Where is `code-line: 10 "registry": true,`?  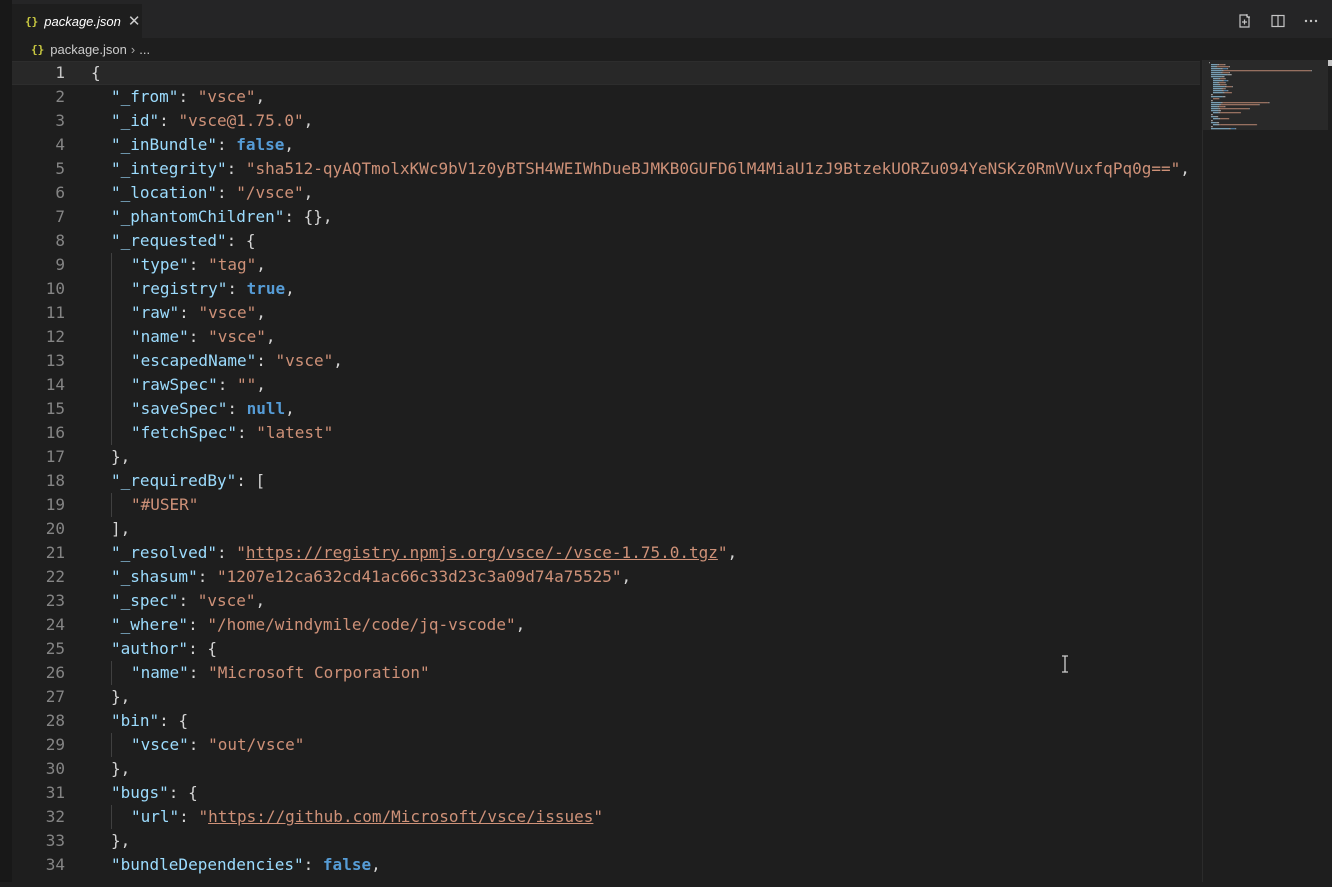
code-line: 10 "registry": true, is located at coordinates (606, 289).